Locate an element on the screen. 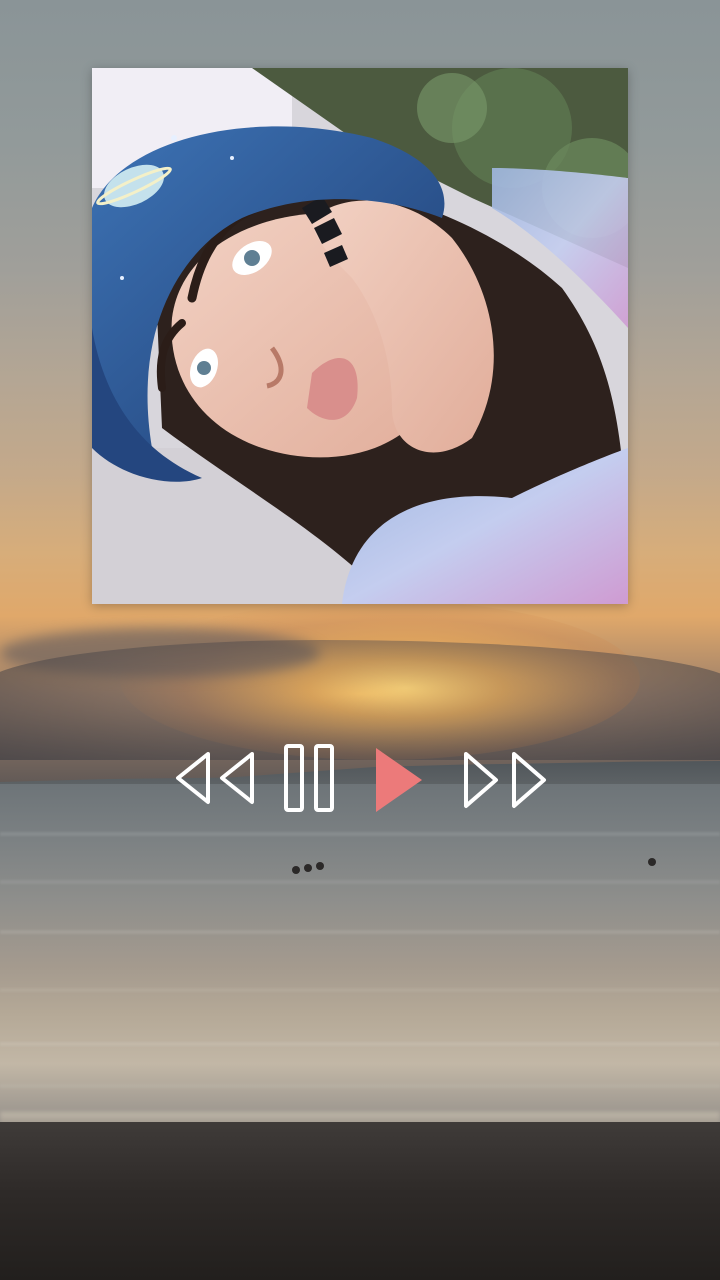  rewind-button is located at coordinates (215, 780).